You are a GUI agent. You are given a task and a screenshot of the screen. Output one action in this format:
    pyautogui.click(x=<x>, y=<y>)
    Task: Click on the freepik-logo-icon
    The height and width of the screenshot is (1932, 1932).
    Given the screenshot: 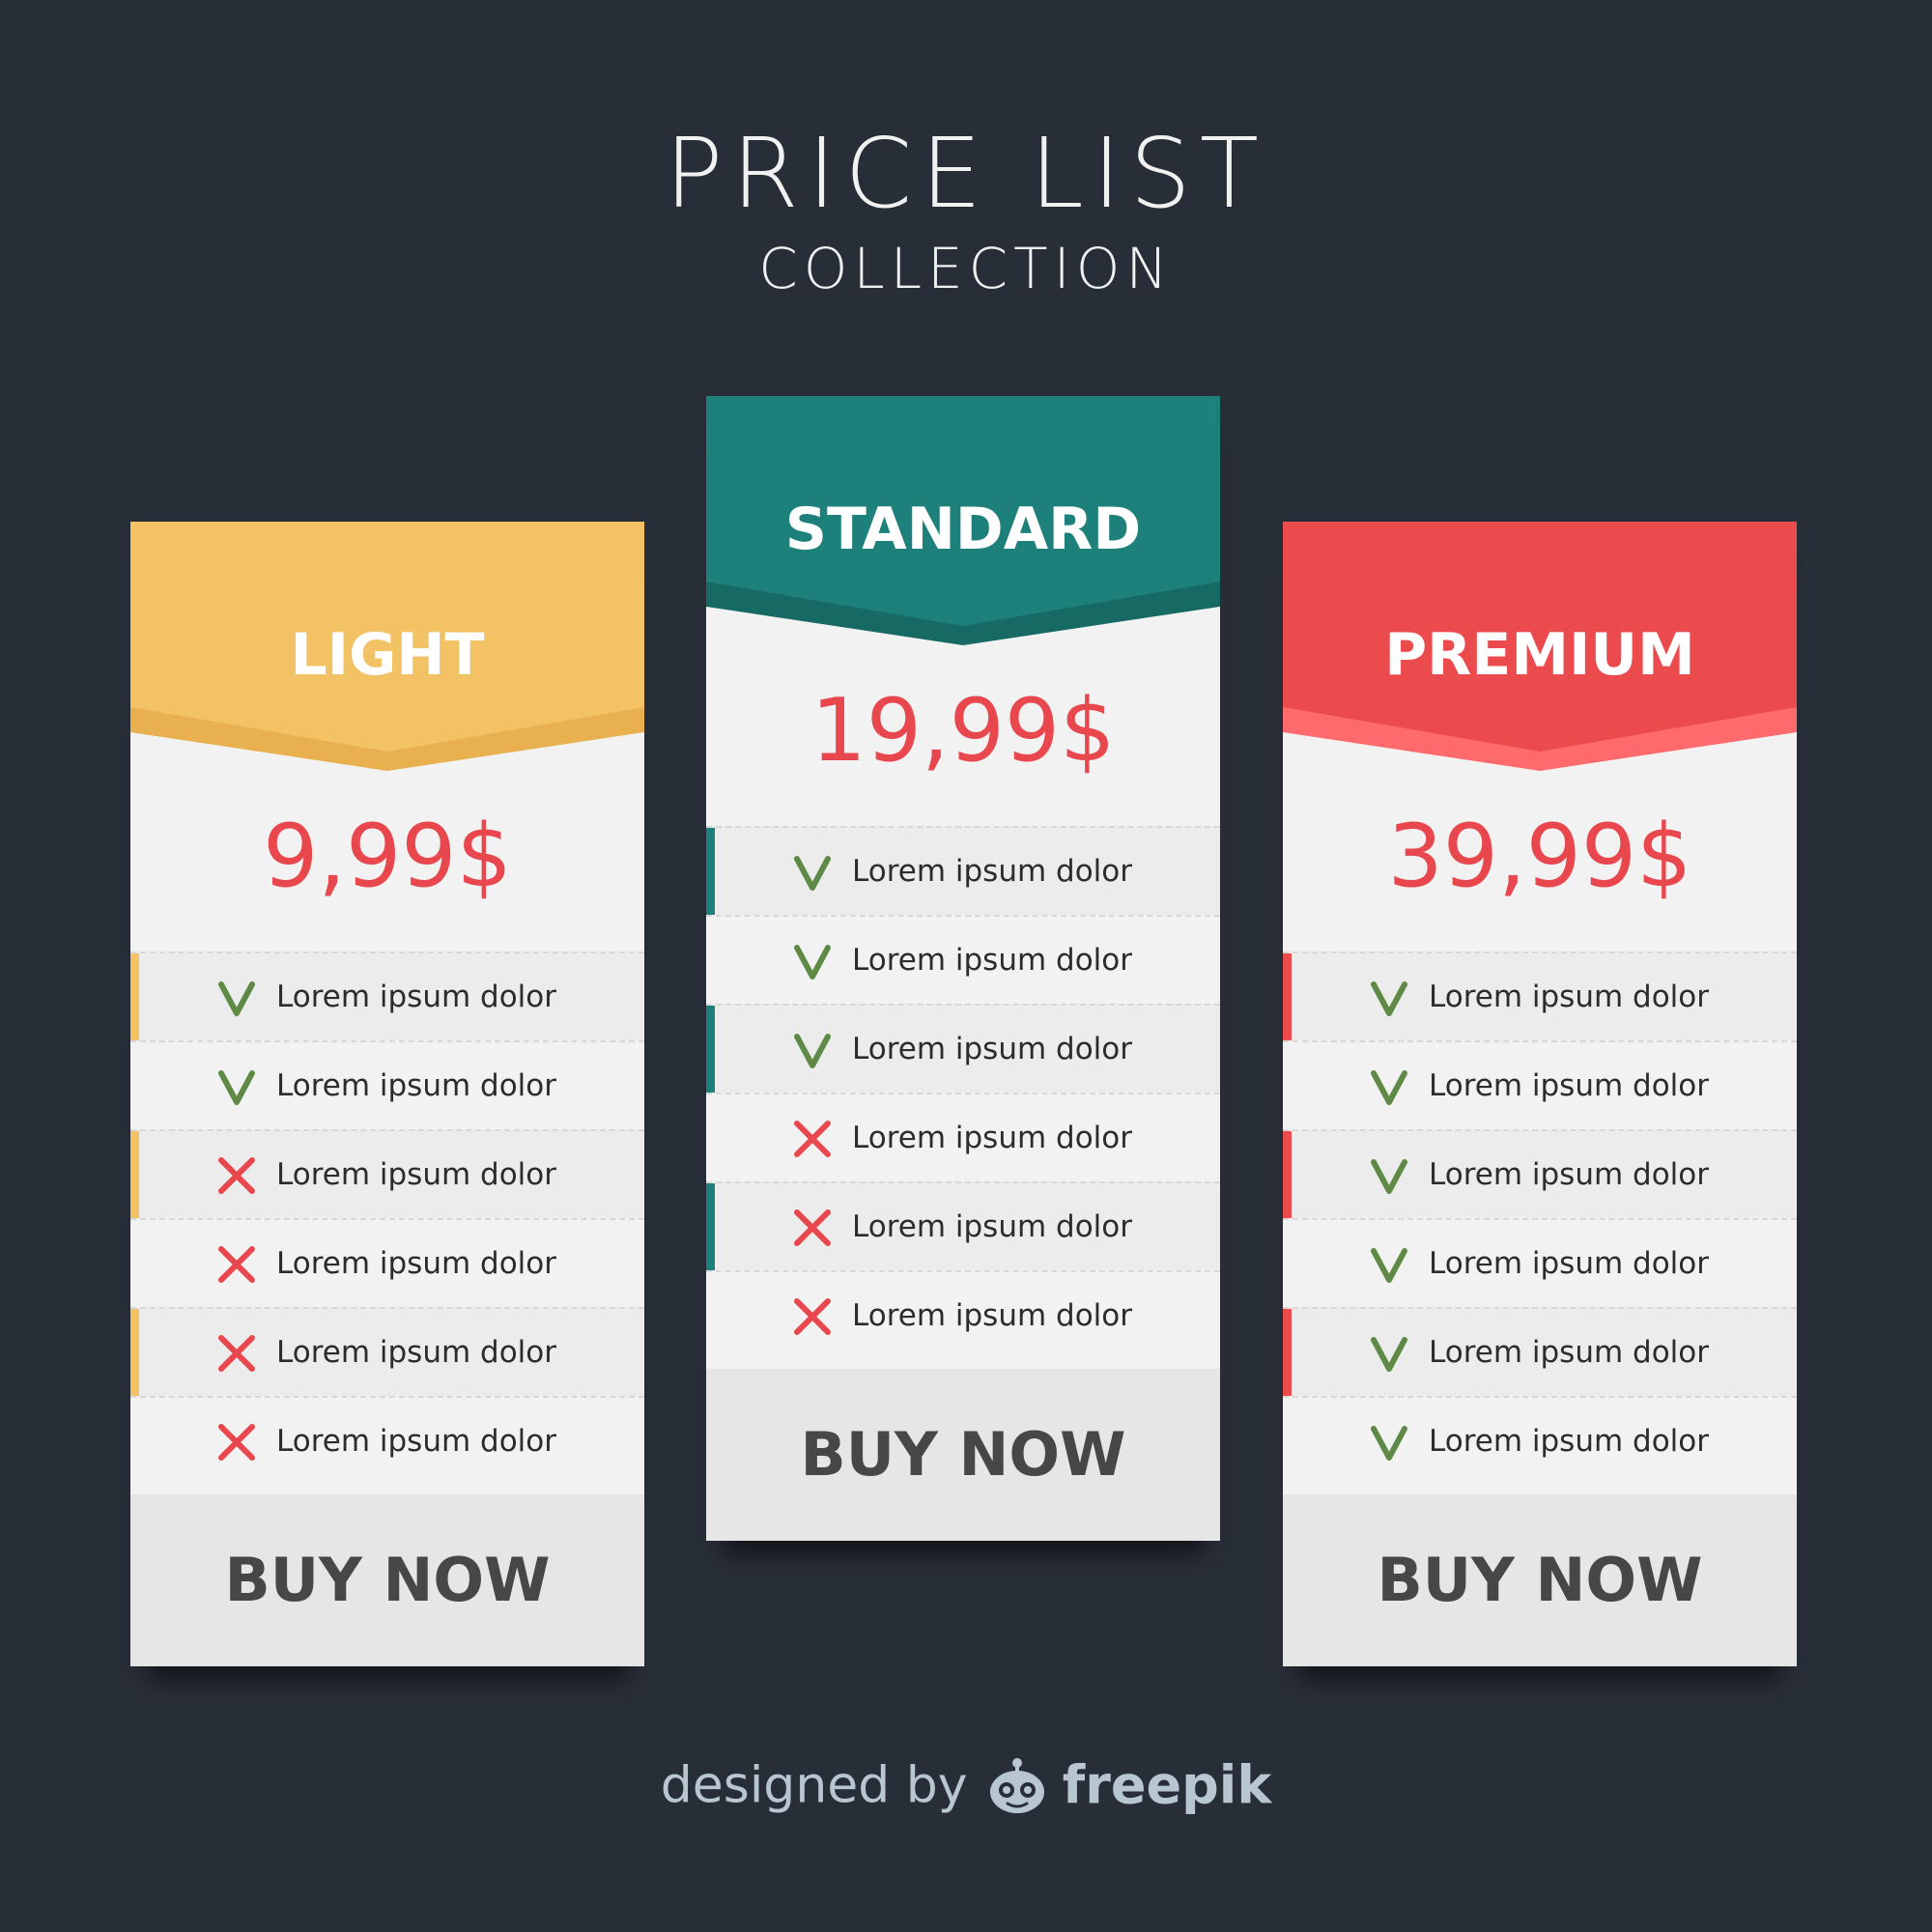 What is the action you would take?
    pyautogui.click(x=1016, y=1785)
    